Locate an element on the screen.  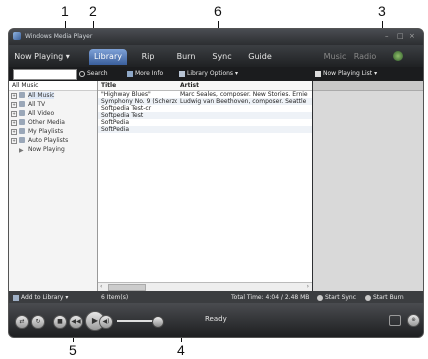
total-time: Total Time: 4:04 / 2.48 MB is located at coordinates (270, 297).